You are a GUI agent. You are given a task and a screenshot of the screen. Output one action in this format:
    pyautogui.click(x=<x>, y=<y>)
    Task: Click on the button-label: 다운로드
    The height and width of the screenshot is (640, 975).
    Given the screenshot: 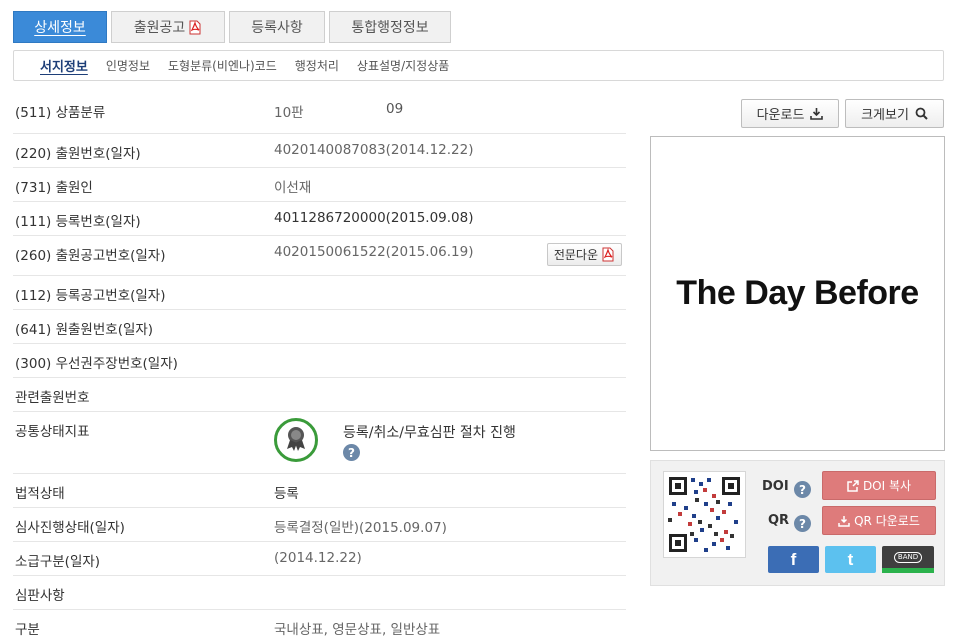 What is the action you would take?
    pyautogui.click(x=780, y=115)
    